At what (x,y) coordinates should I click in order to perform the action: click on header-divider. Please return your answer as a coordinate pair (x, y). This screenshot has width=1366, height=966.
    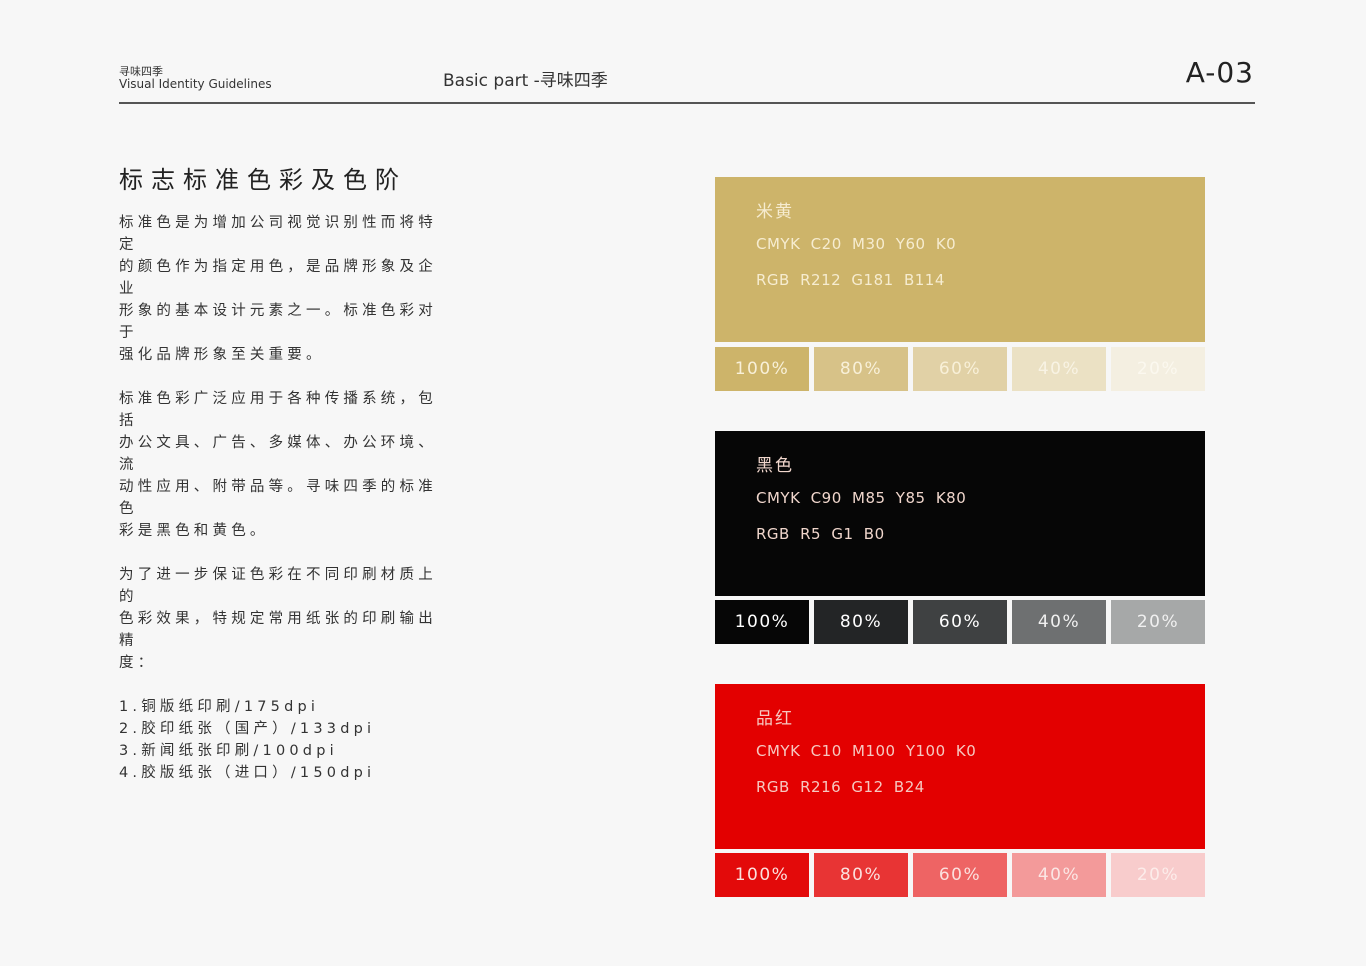
    Looking at the image, I should click on (687, 103).